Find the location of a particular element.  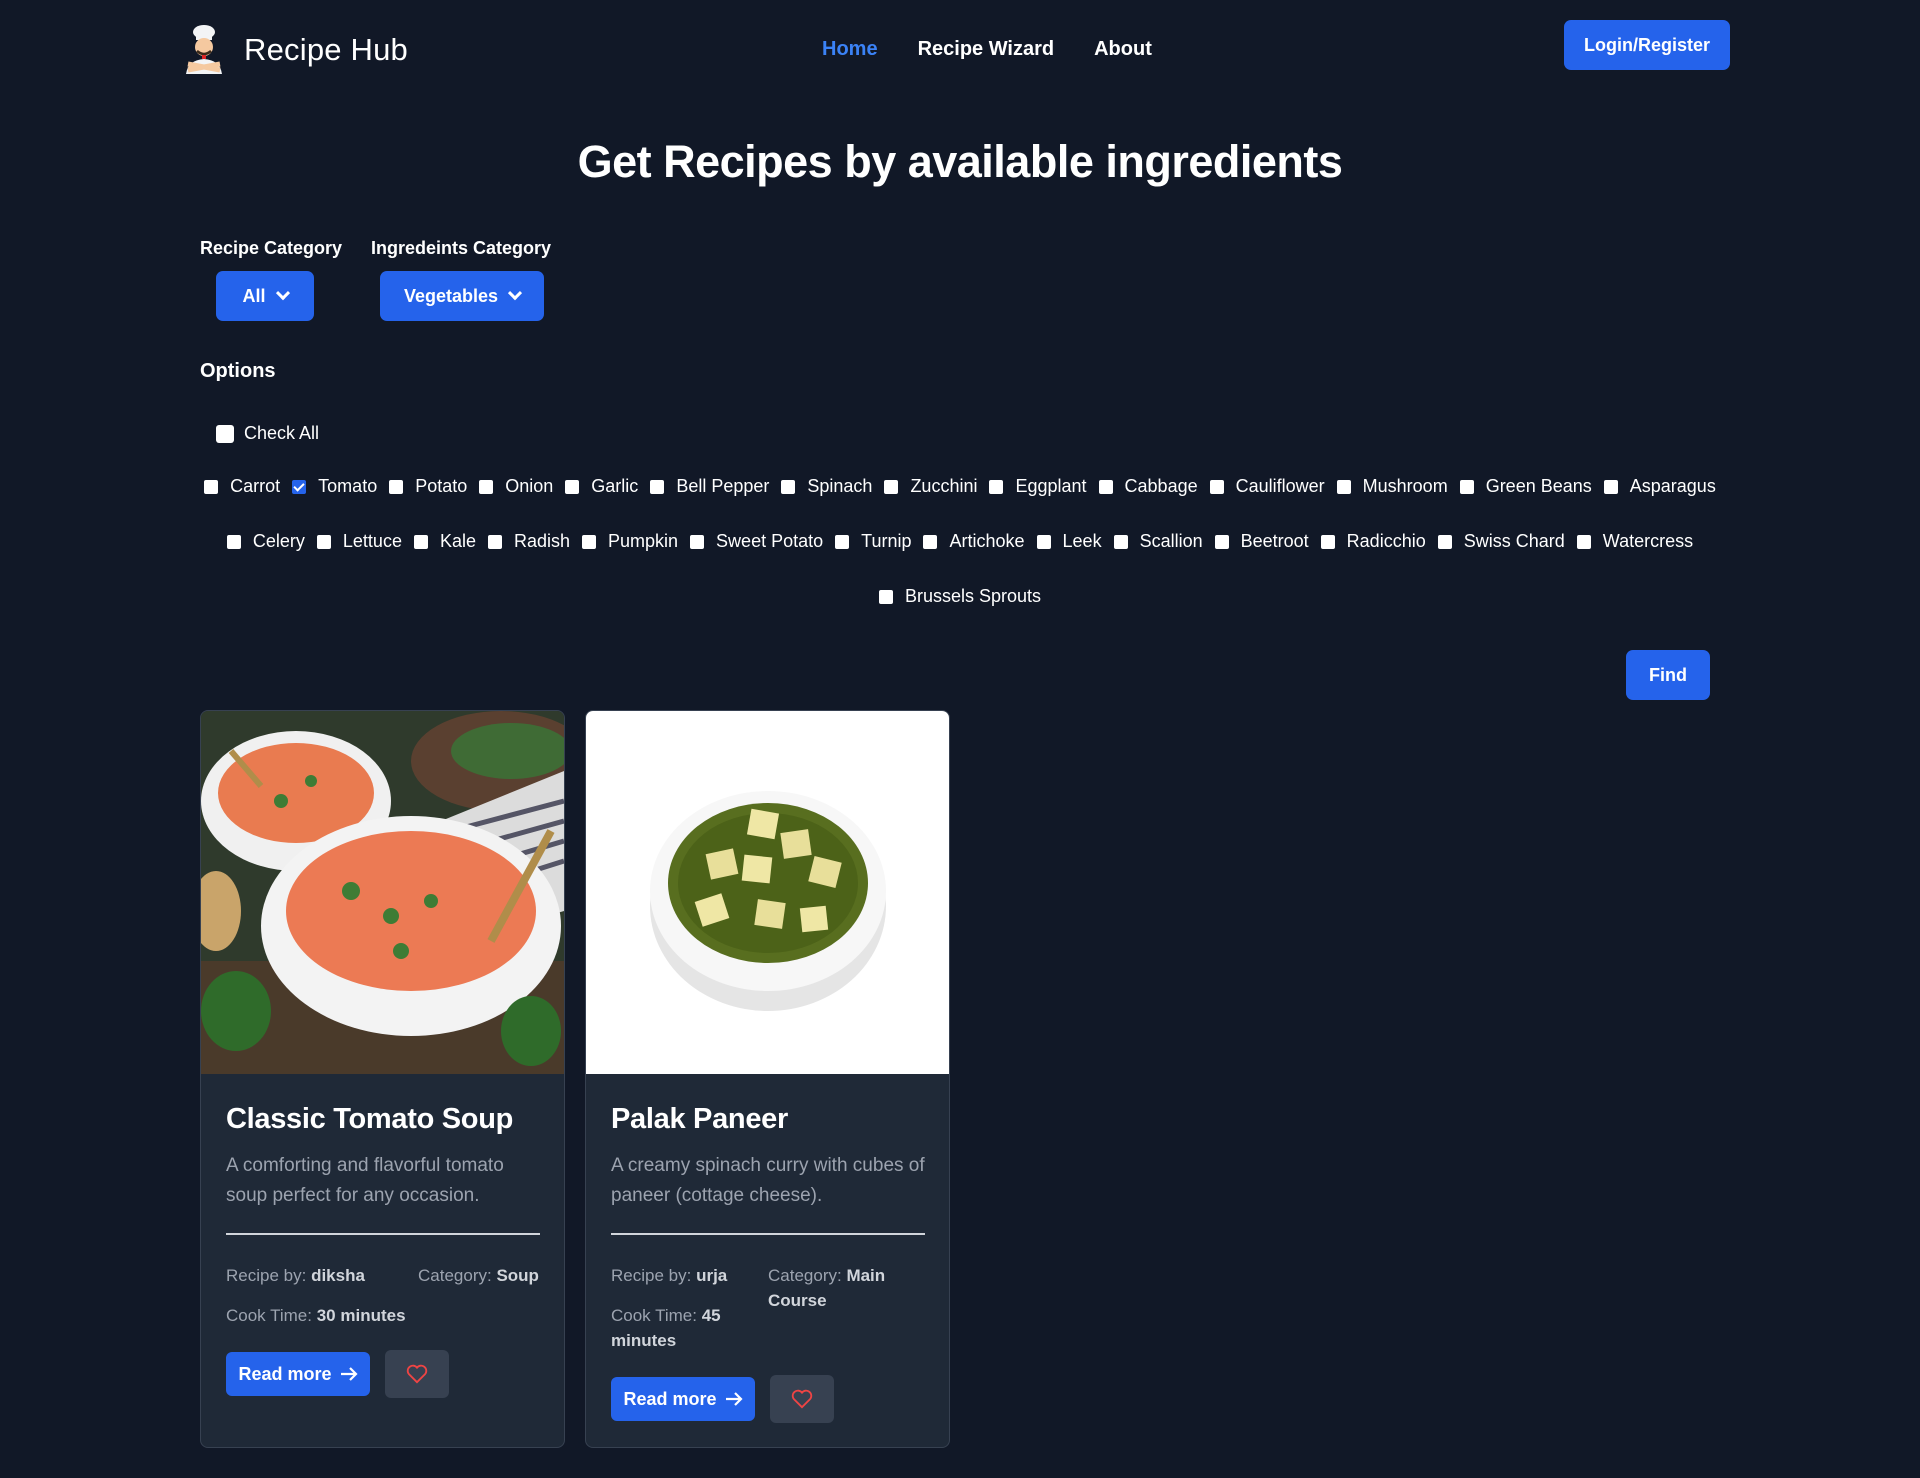

ingredient-option: Potato is located at coordinates (428, 486).